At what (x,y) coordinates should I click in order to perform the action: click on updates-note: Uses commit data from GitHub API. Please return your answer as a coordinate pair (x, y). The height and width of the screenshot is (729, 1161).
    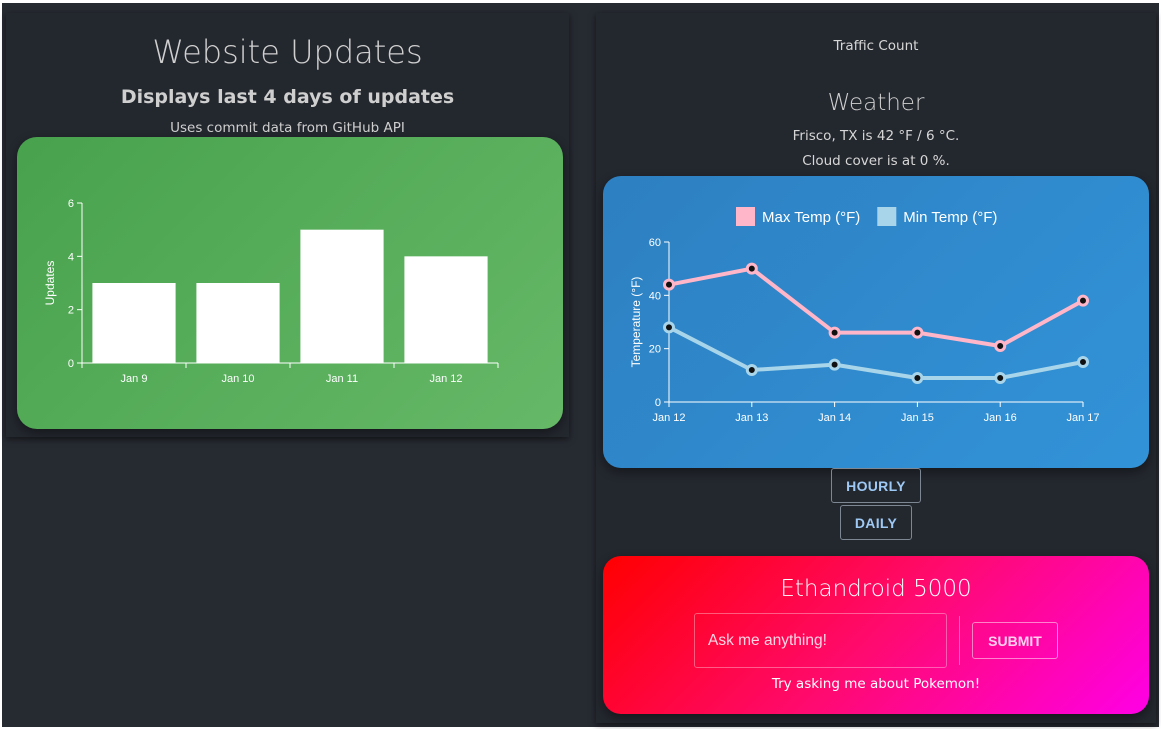
    Looking at the image, I should click on (287, 128).